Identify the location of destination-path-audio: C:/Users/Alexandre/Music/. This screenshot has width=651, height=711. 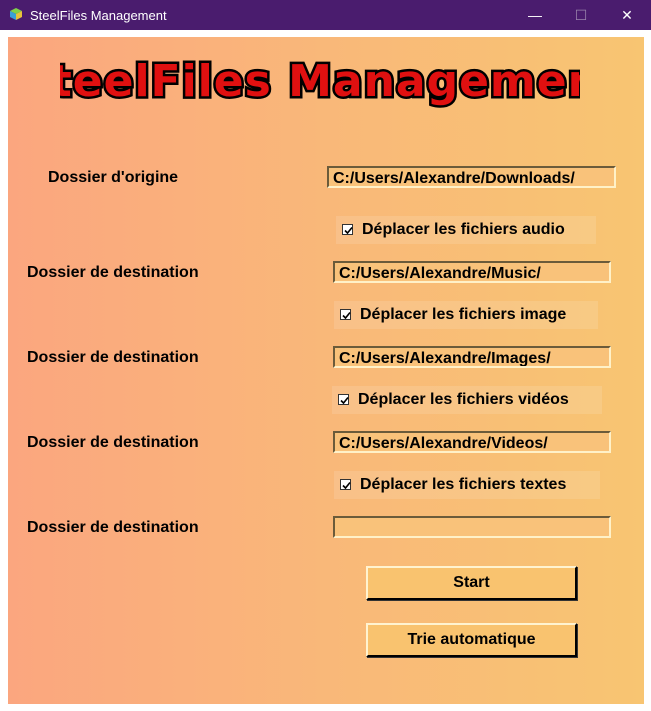
(472, 272).